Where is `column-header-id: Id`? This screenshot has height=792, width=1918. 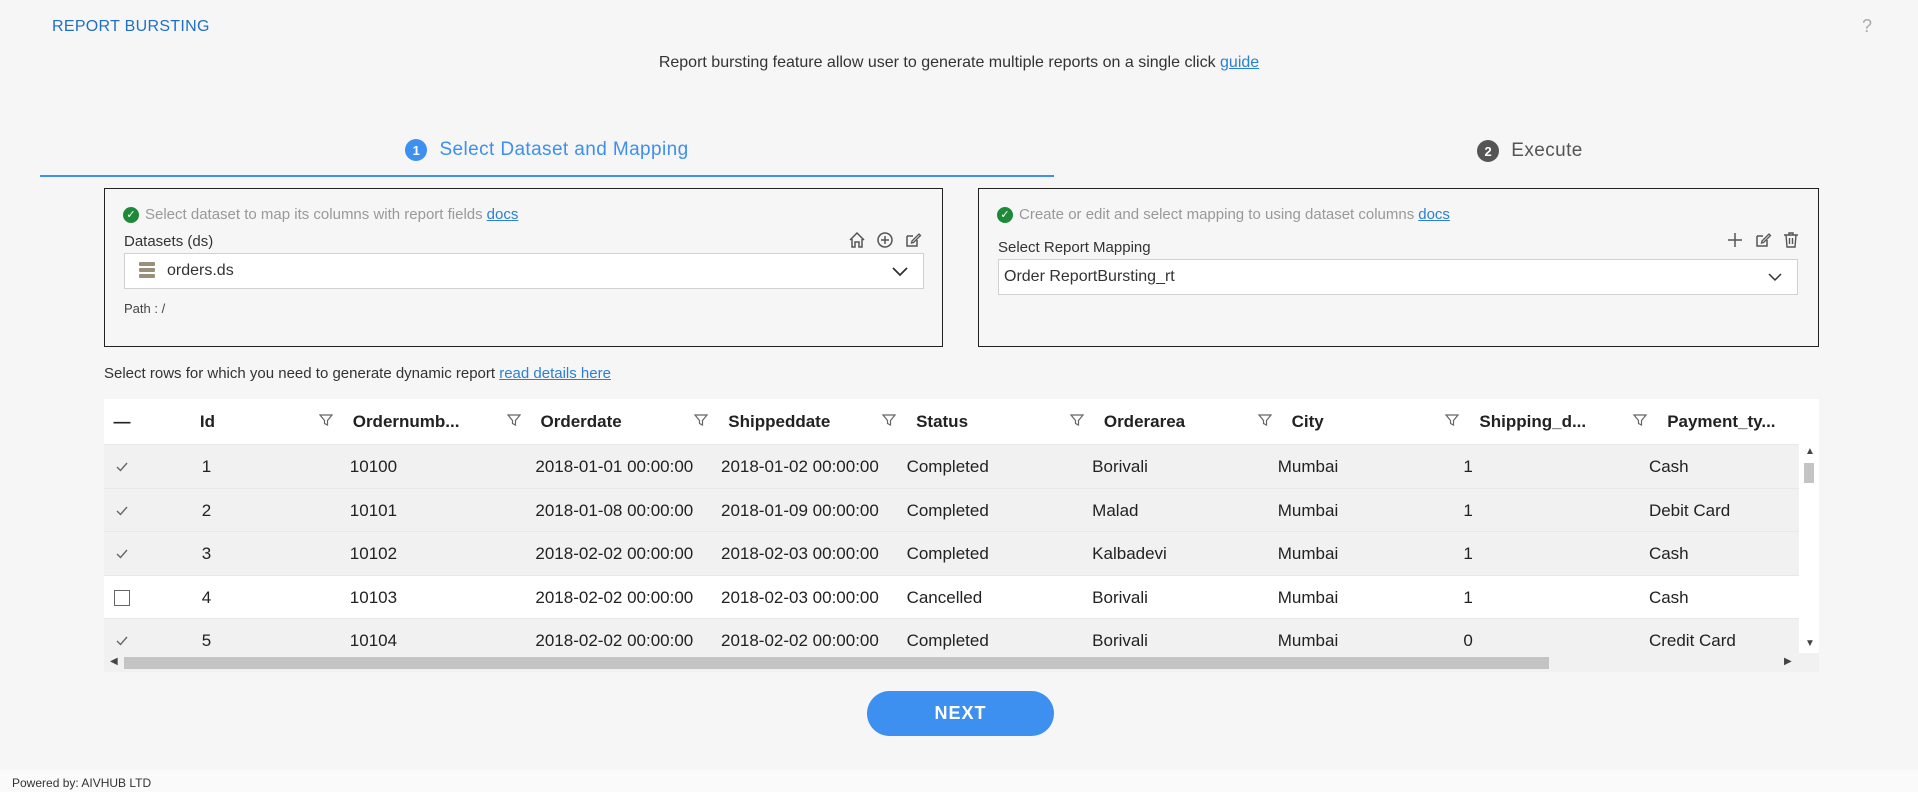 column-header-id: Id is located at coordinates (276, 421).